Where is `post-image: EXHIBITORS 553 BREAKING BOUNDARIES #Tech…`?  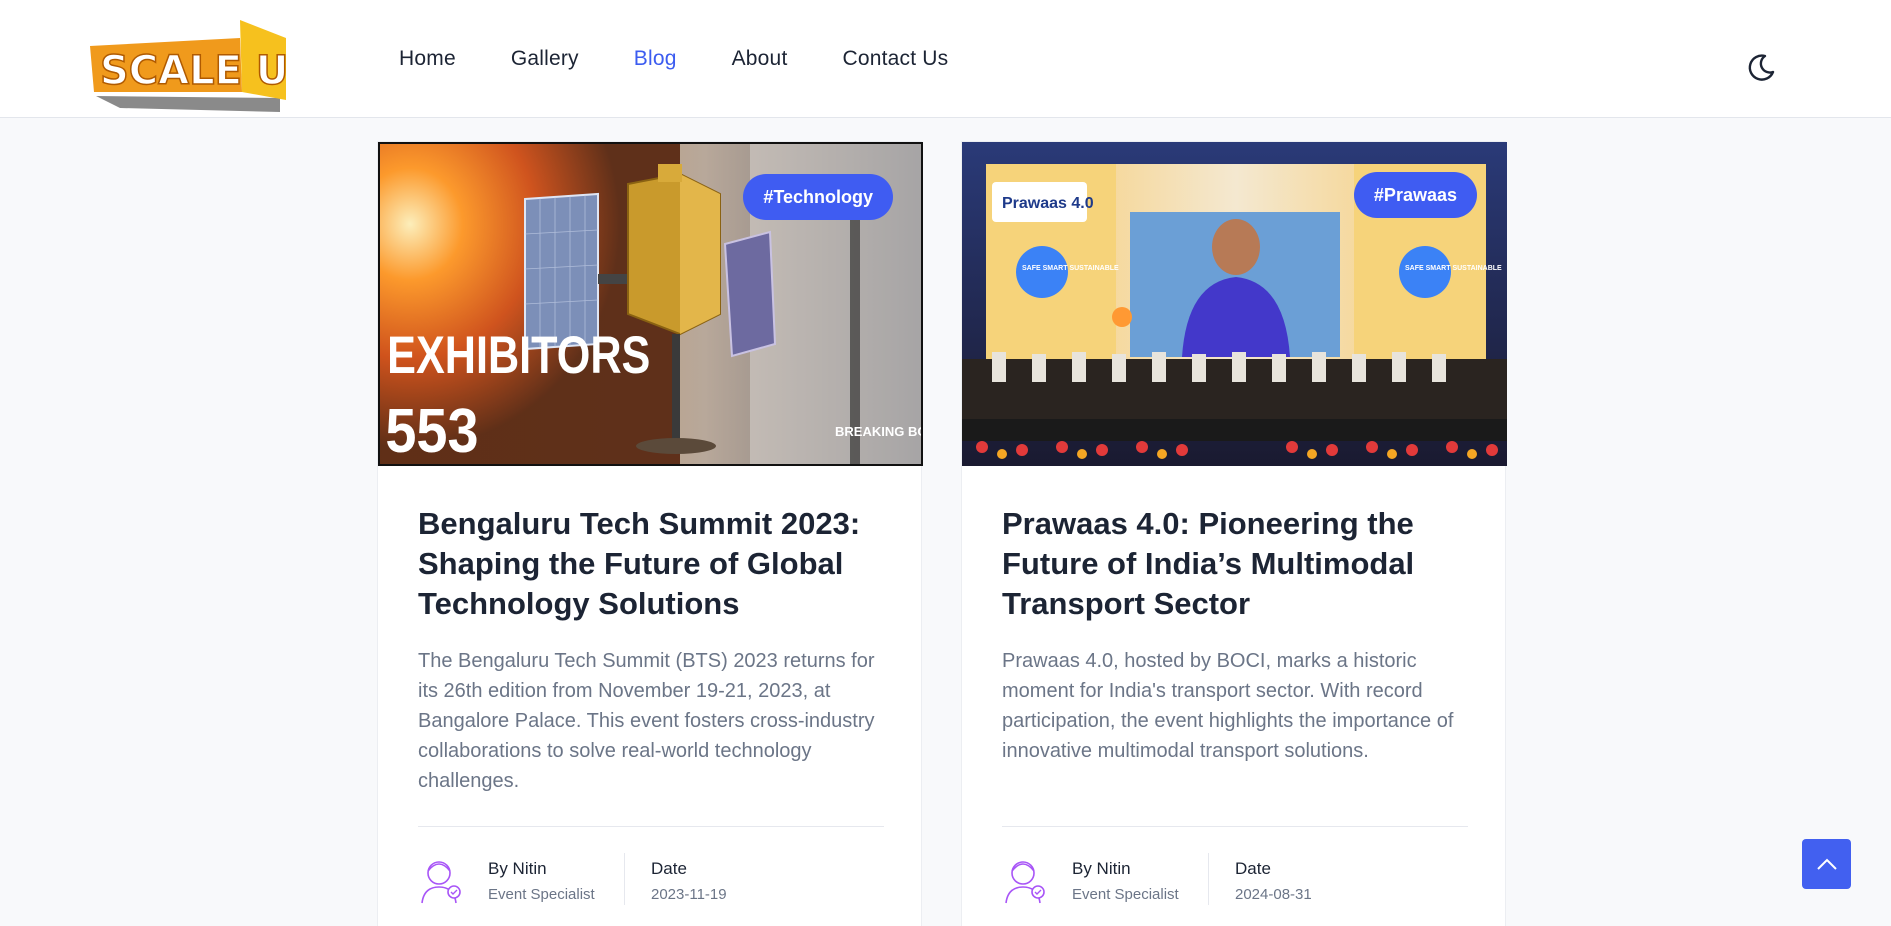 post-image: EXHIBITORS 553 BREAKING BOUNDARIES #Tech… is located at coordinates (650, 304).